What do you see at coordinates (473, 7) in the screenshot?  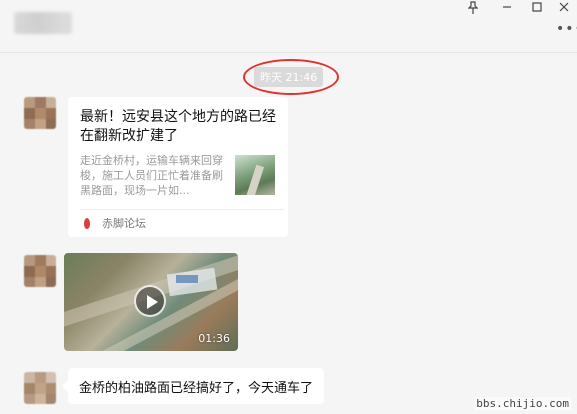 I see `pin-icon` at bounding box center [473, 7].